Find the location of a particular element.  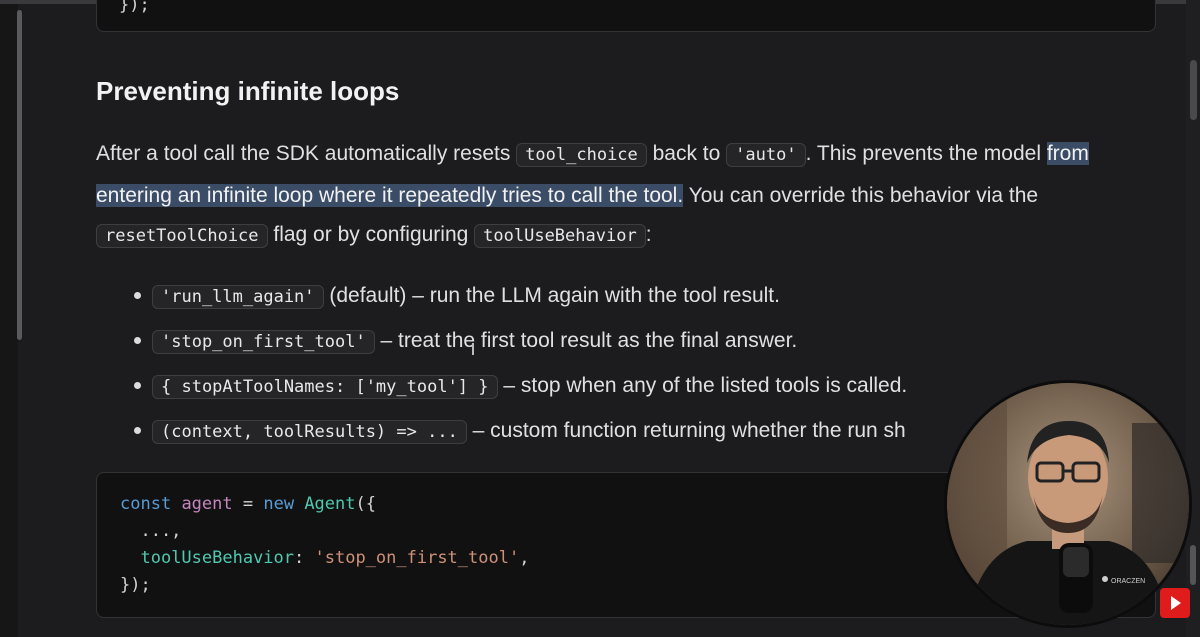

page-scrollbar-indicator is located at coordinates (1193, 565).